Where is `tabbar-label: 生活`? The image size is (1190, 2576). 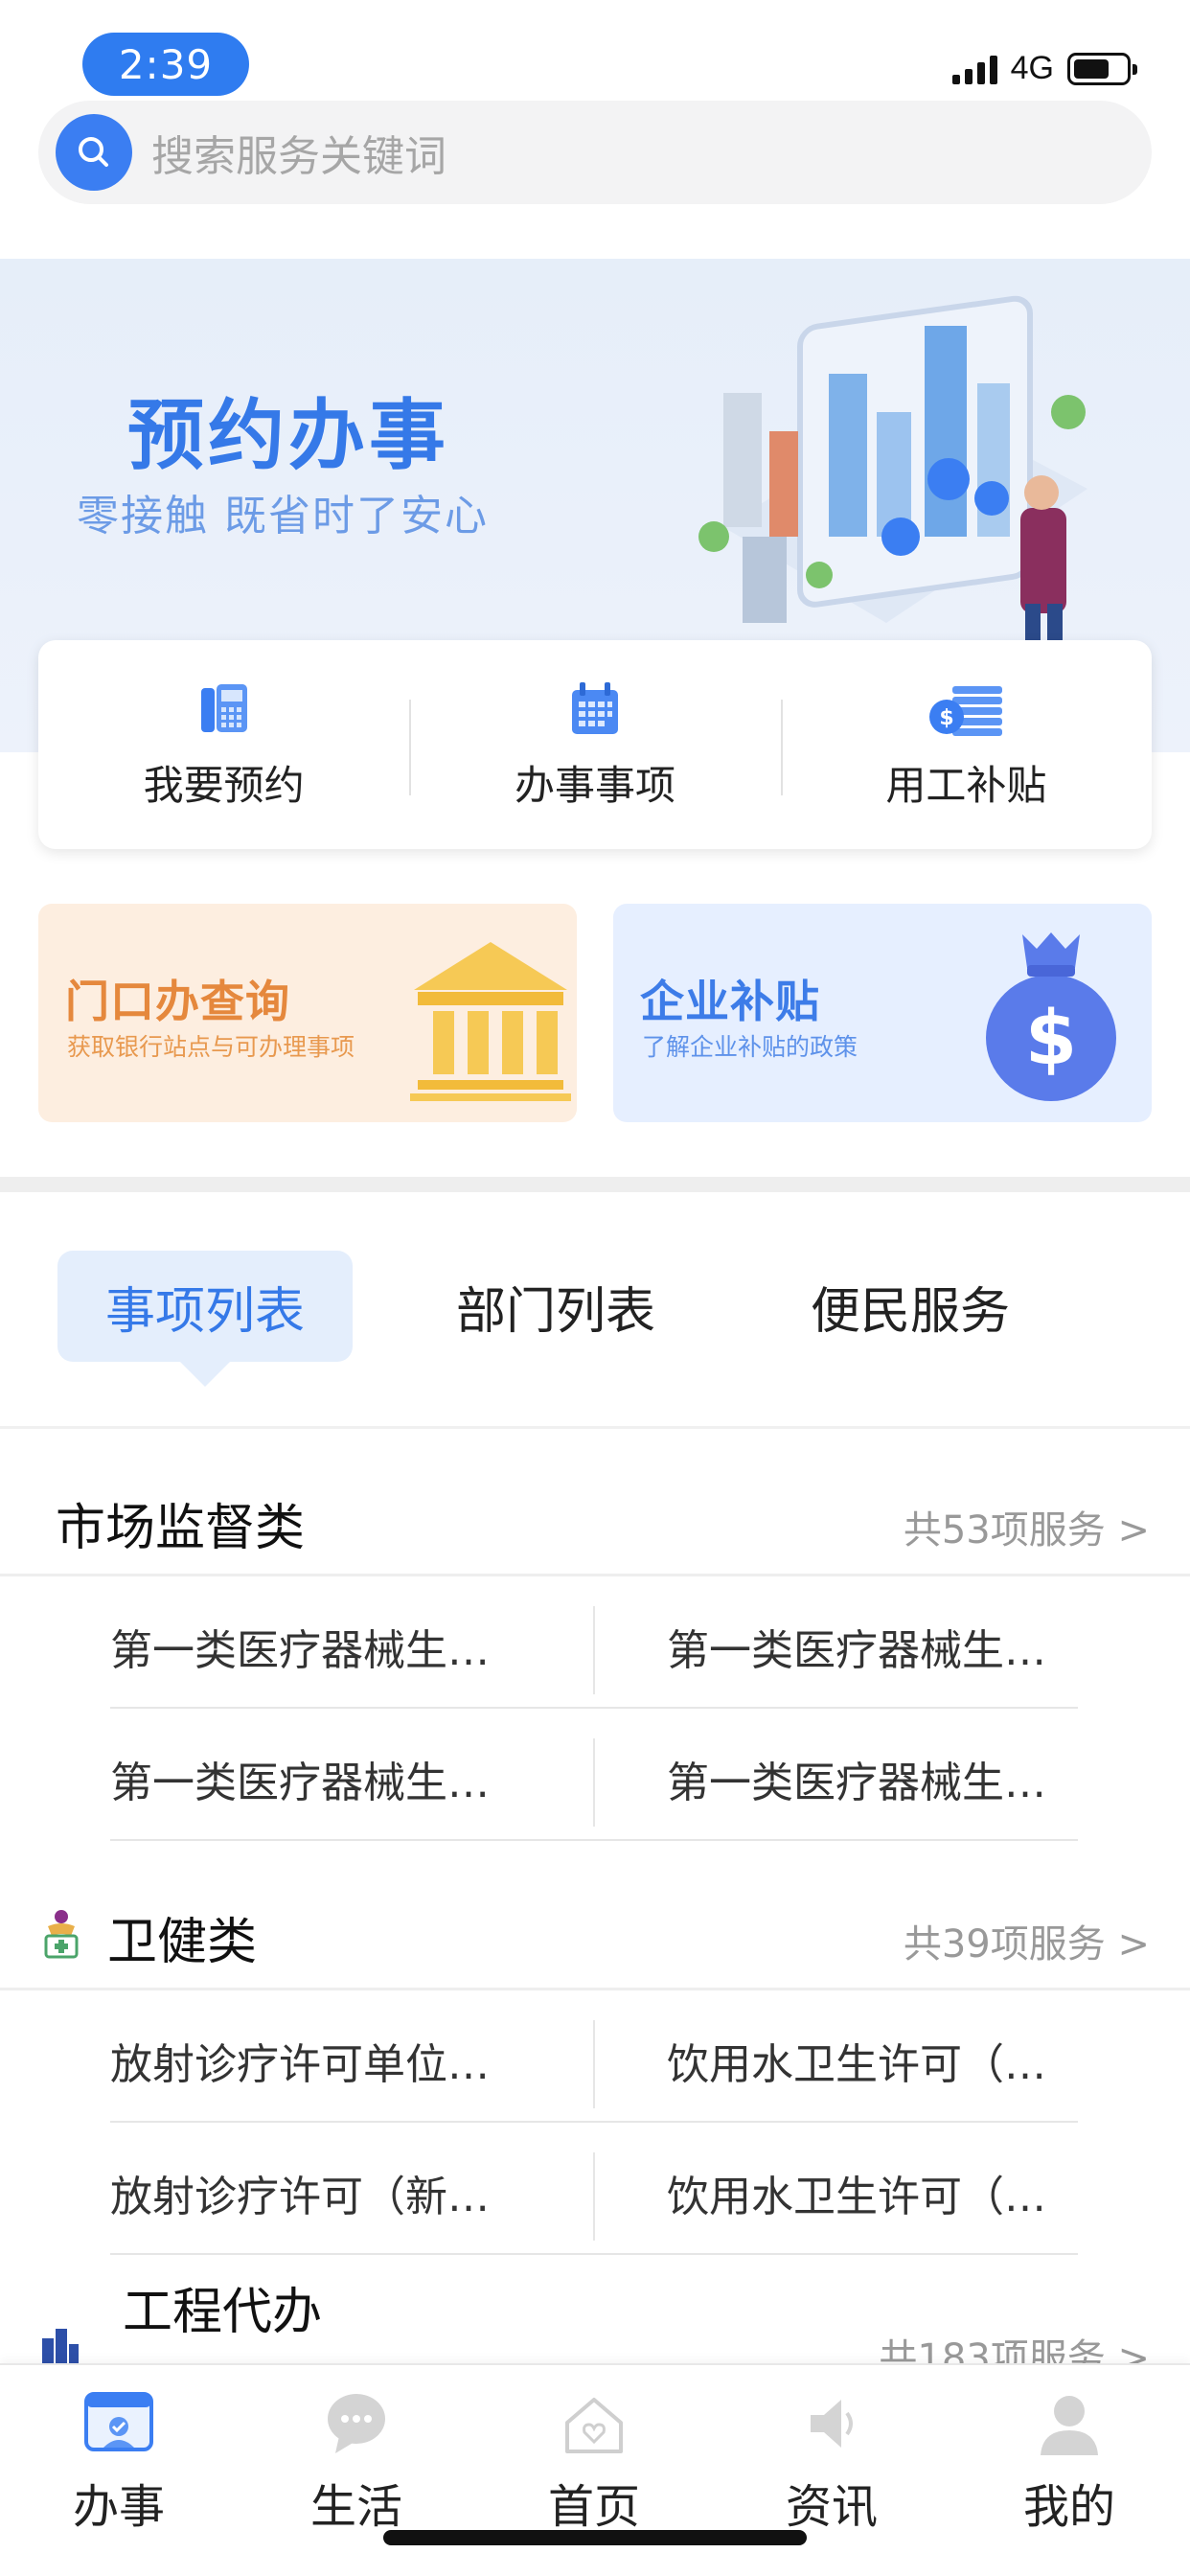
tabbar-label: 生活 is located at coordinates (356, 2507).